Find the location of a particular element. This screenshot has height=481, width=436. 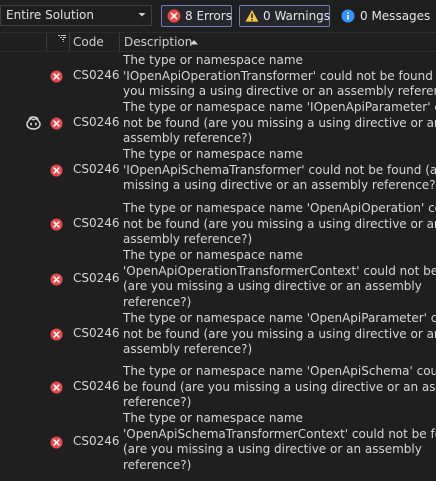

errors-filter-button: 8 Errors is located at coordinates (196, 16).